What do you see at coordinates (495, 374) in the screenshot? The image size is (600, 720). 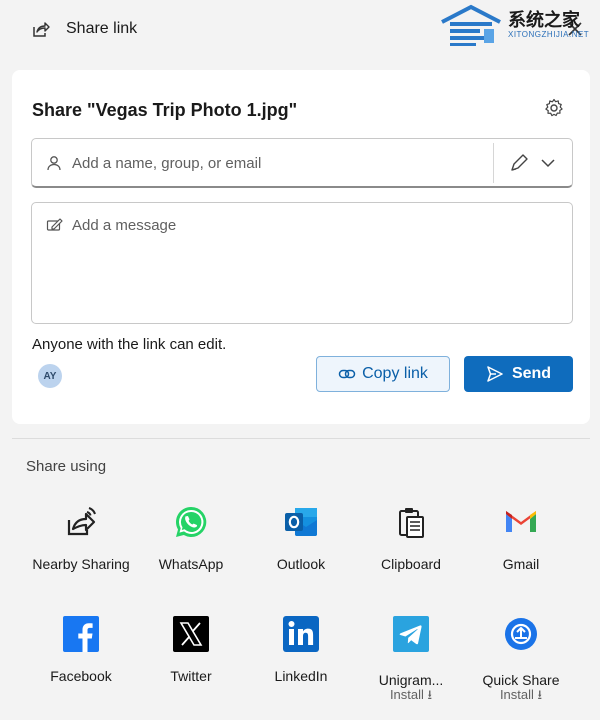 I see `send-icon` at bounding box center [495, 374].